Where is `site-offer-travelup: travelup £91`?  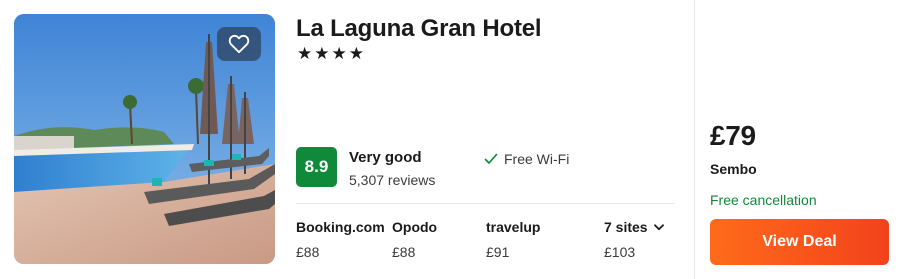
site-offer-travelup: travelup £91 is located at coordinates (513, 239).